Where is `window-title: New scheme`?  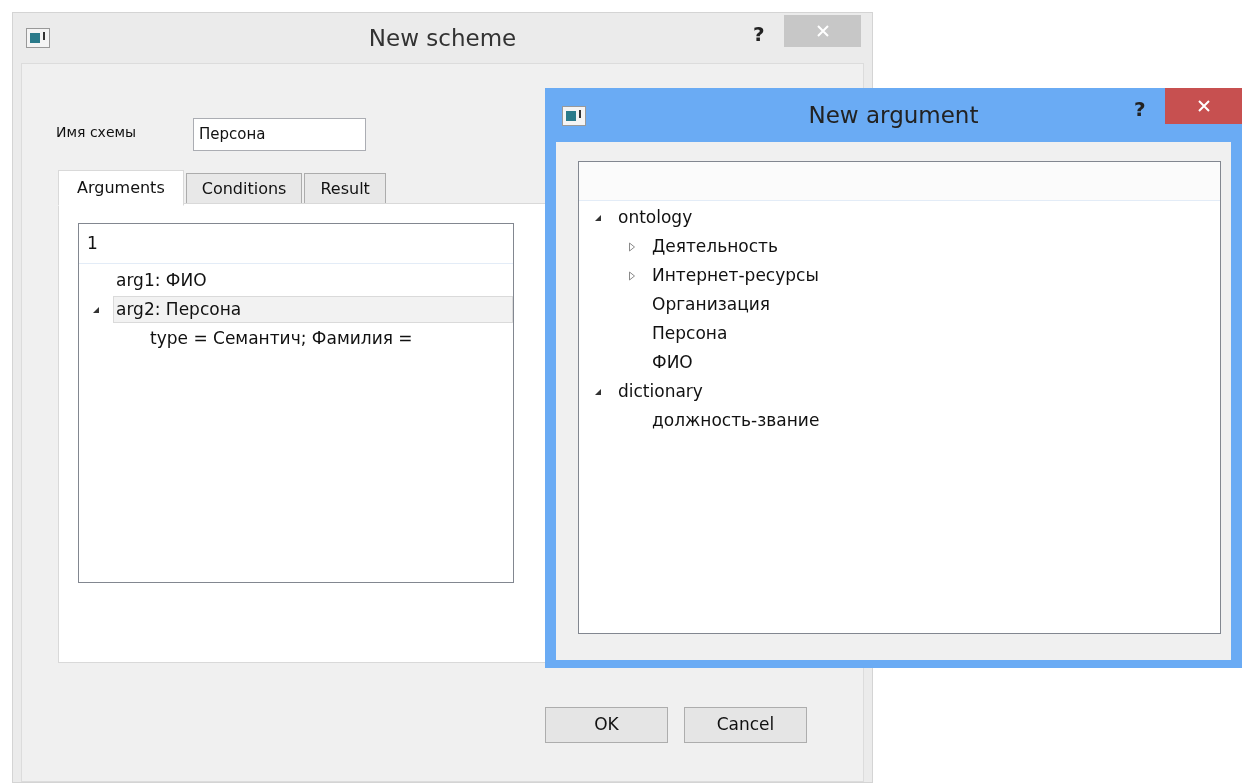
window-title: New scheme is located at coordinates (442, 38).